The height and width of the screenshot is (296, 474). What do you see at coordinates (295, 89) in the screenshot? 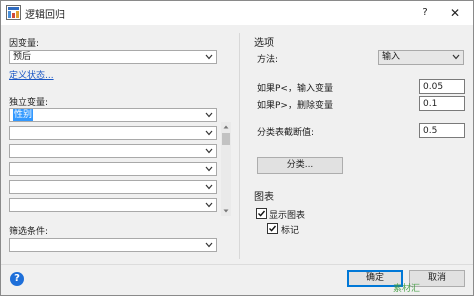
I see `p-enter-label: 如果P<，输入变量` at bounding box center [295, 89].